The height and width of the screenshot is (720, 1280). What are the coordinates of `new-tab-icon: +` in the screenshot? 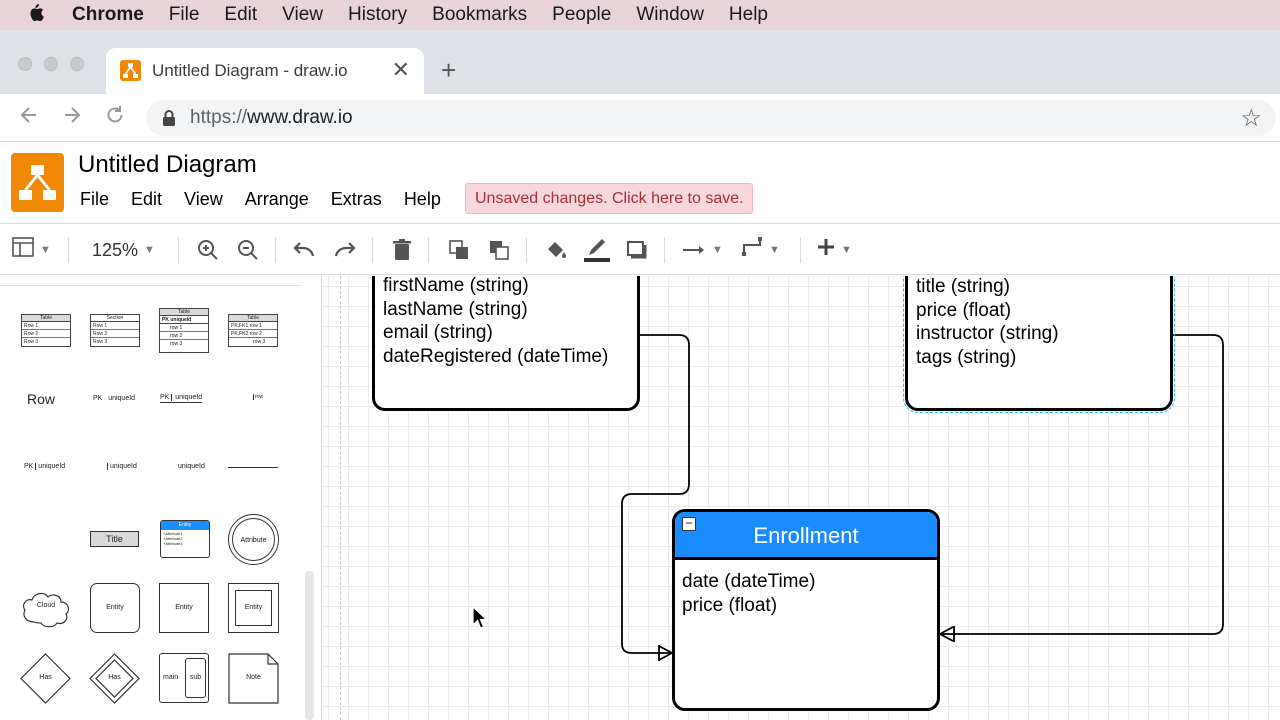 It's located at (448, 70).